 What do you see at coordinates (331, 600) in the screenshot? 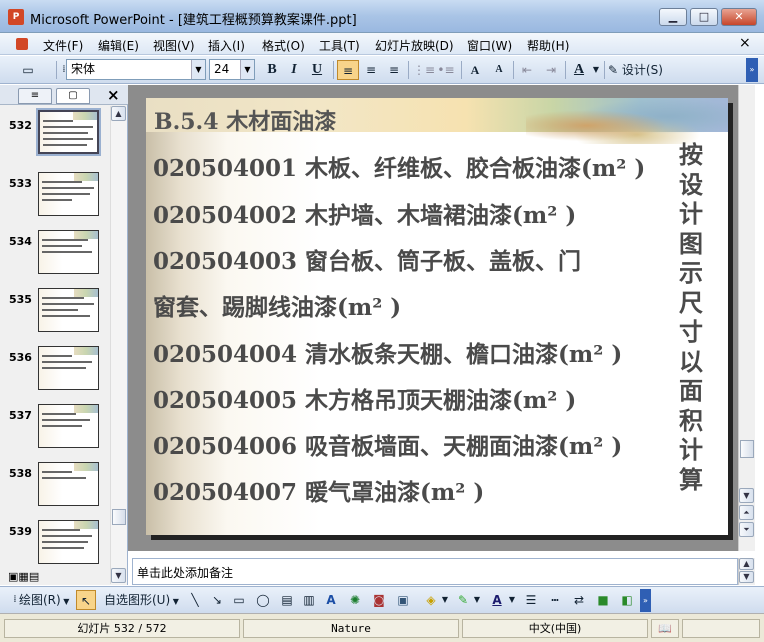
I see `wordart-icon: A` at bounding box center [331, 600].